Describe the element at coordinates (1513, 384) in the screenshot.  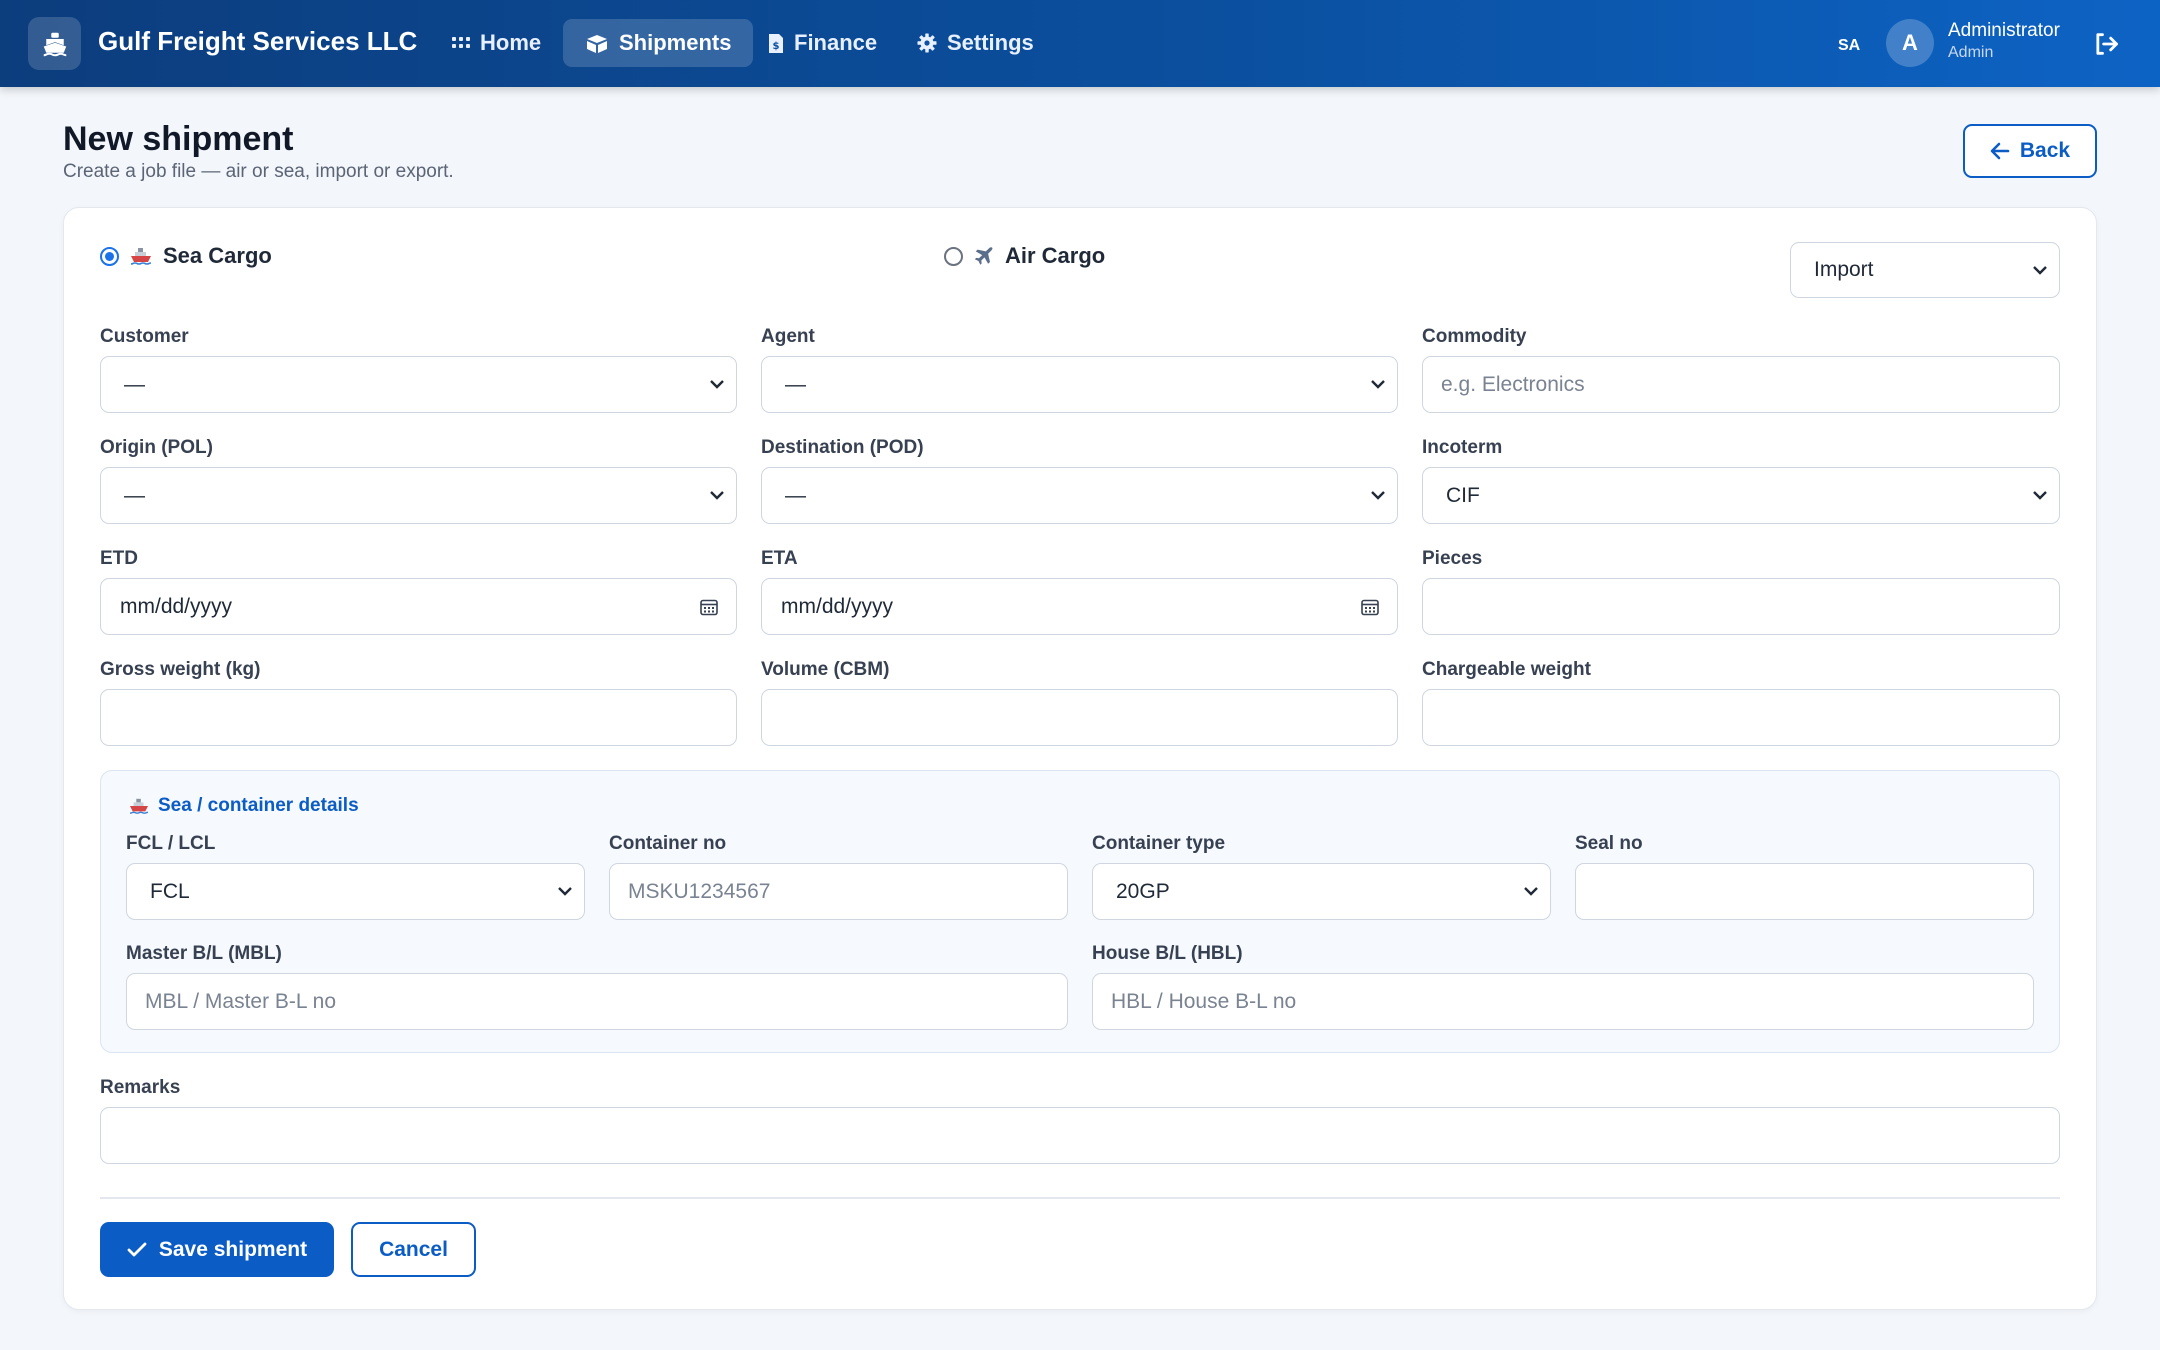
I see `commodity-placeholder: e.g. Electronics` at that location.